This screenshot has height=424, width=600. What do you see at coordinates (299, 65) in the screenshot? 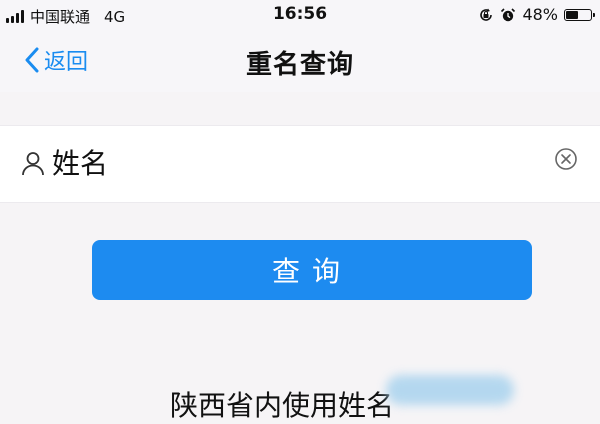
I see `page-title: 重名查询` at bounding box center [299, 65].